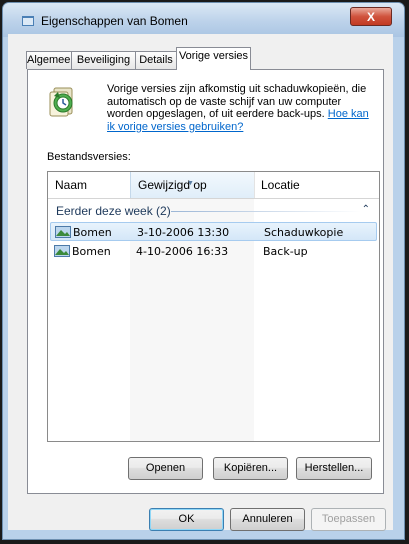  I want to click on column-header-modified-label: Gewijzigd op, so click(172, 185).